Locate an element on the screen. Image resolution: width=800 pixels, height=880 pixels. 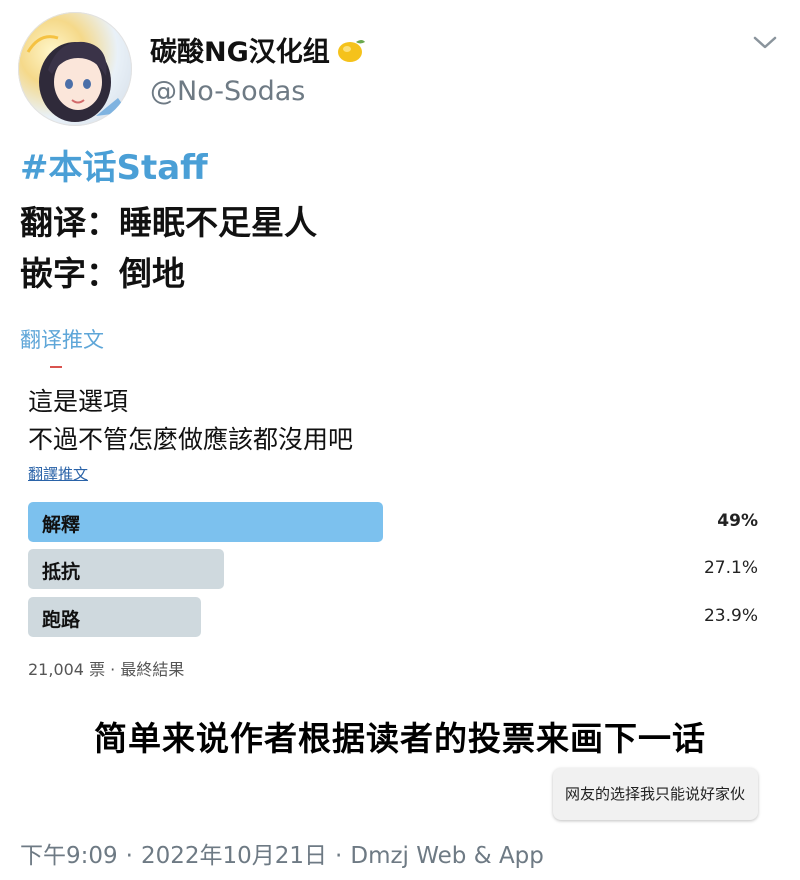
poll-option-label: 跑路 is located at coordinates (61, 620).